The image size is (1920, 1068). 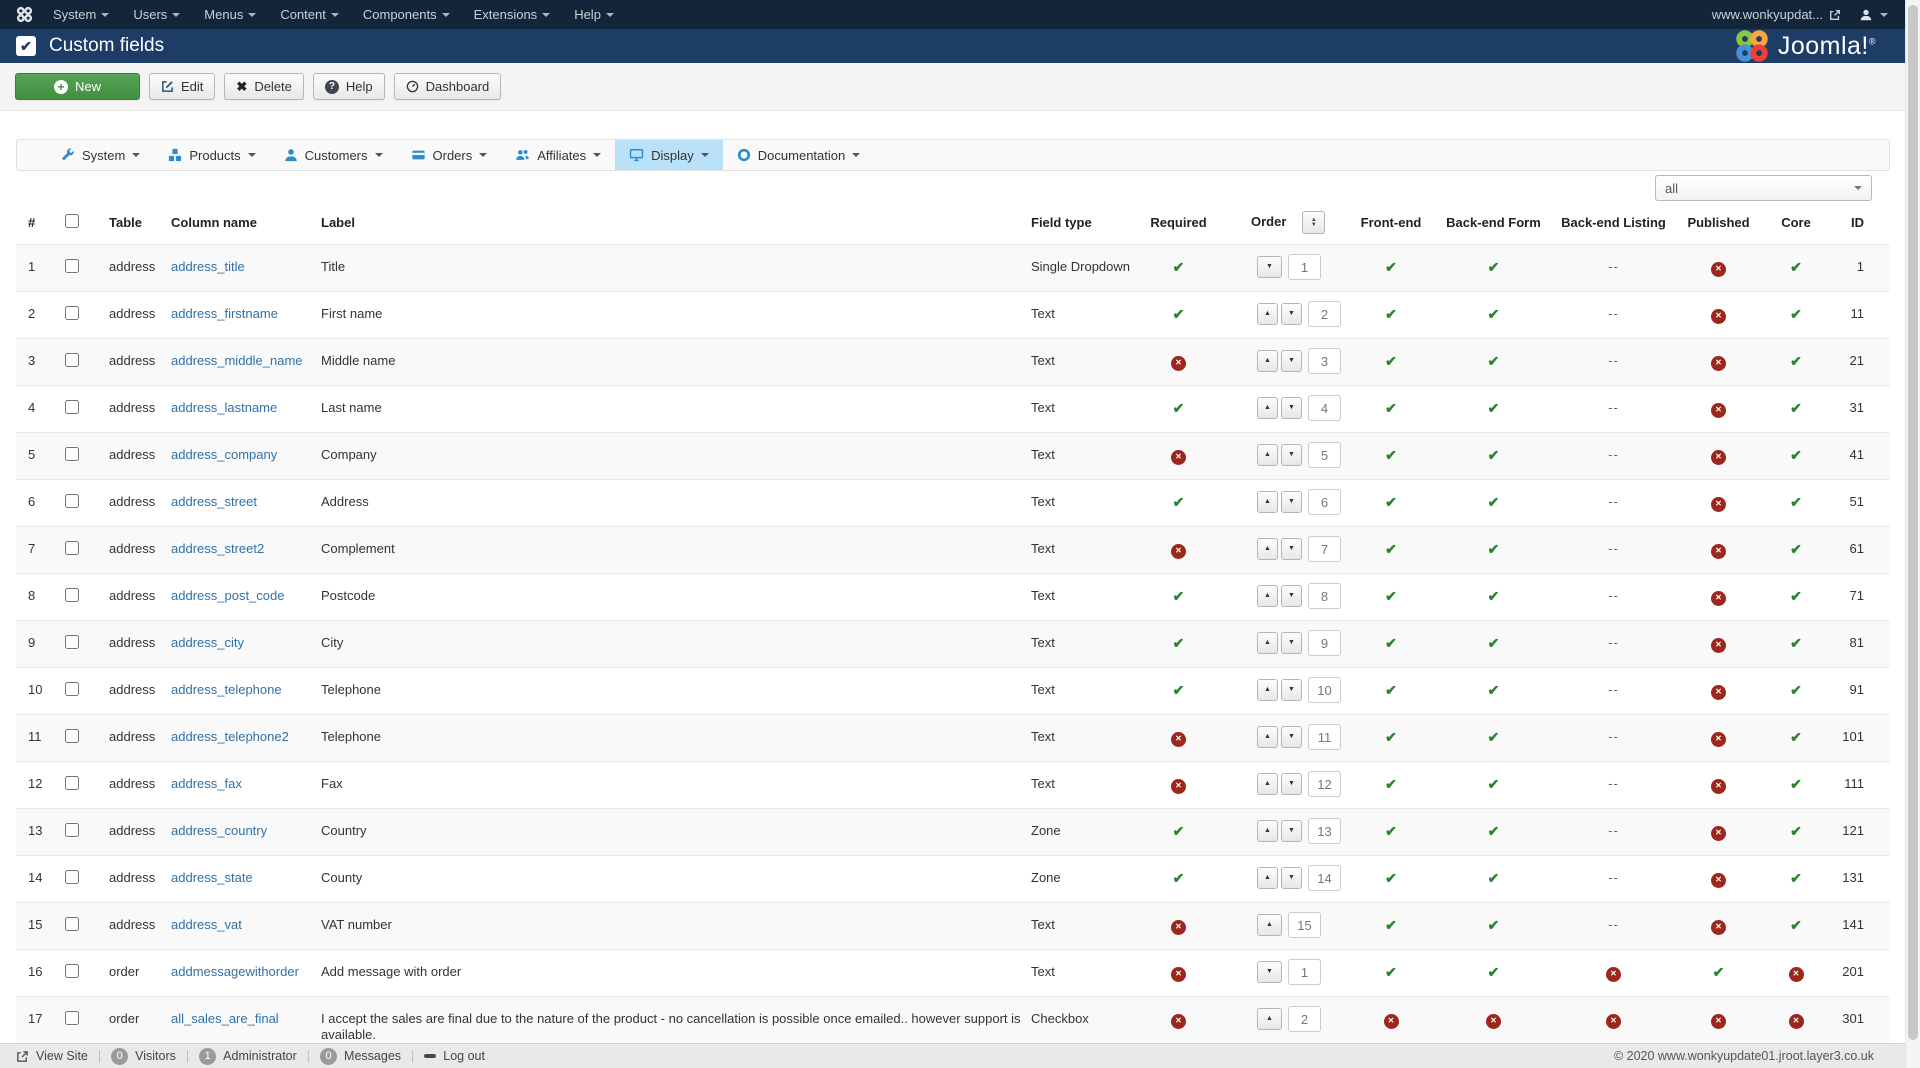 I want to click on column-name-link: address_country, so click(x=219, y=830).